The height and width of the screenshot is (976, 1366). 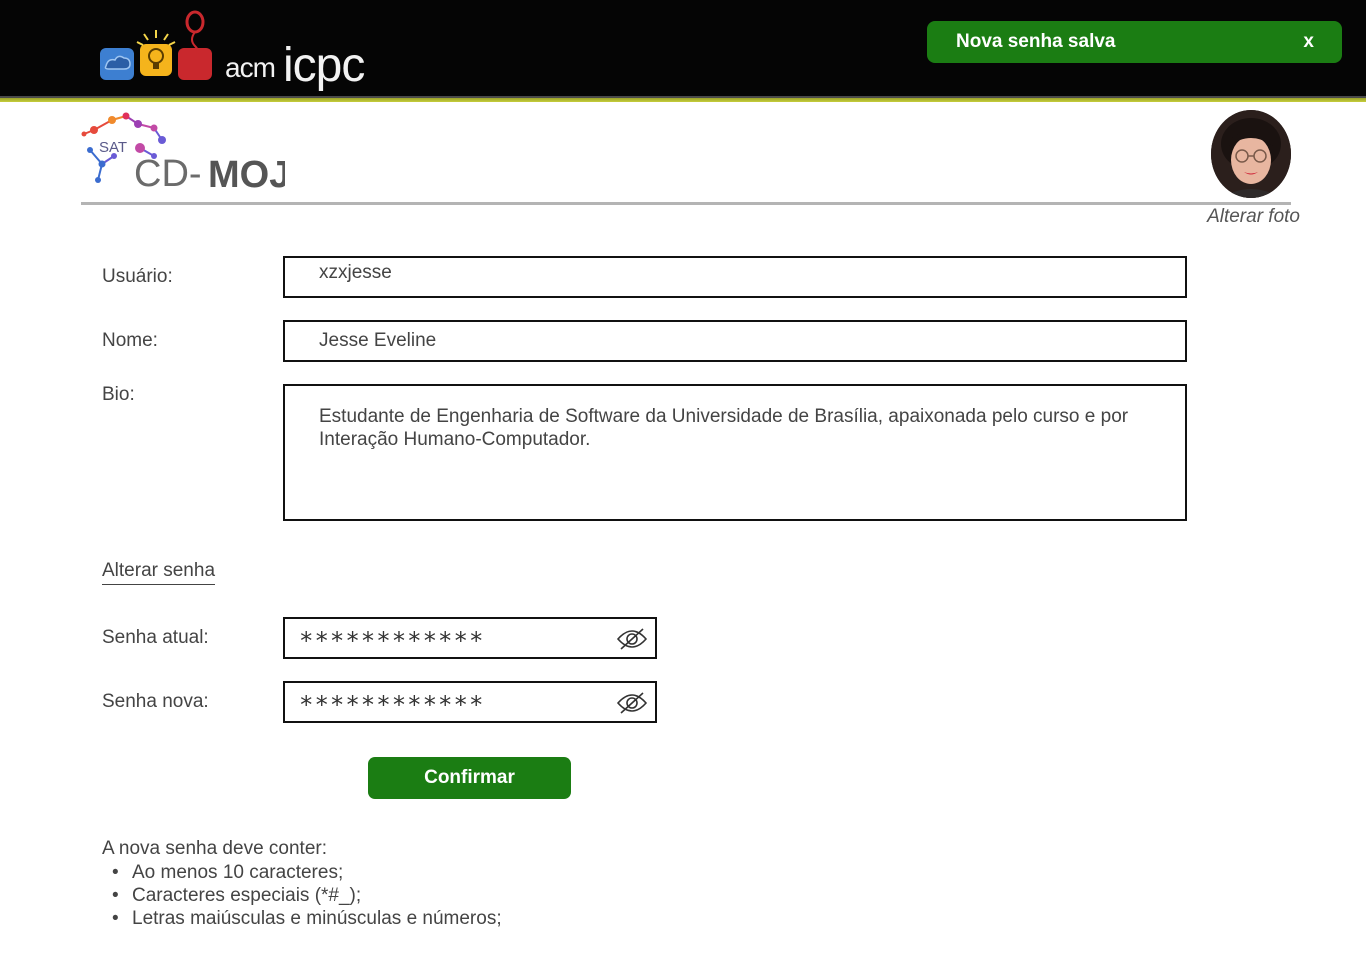 What do you see at coordinates (1245, 217) in the screenshot?
I see `change-photo-link: Alterar foto` at bounding box center [1245, 217].